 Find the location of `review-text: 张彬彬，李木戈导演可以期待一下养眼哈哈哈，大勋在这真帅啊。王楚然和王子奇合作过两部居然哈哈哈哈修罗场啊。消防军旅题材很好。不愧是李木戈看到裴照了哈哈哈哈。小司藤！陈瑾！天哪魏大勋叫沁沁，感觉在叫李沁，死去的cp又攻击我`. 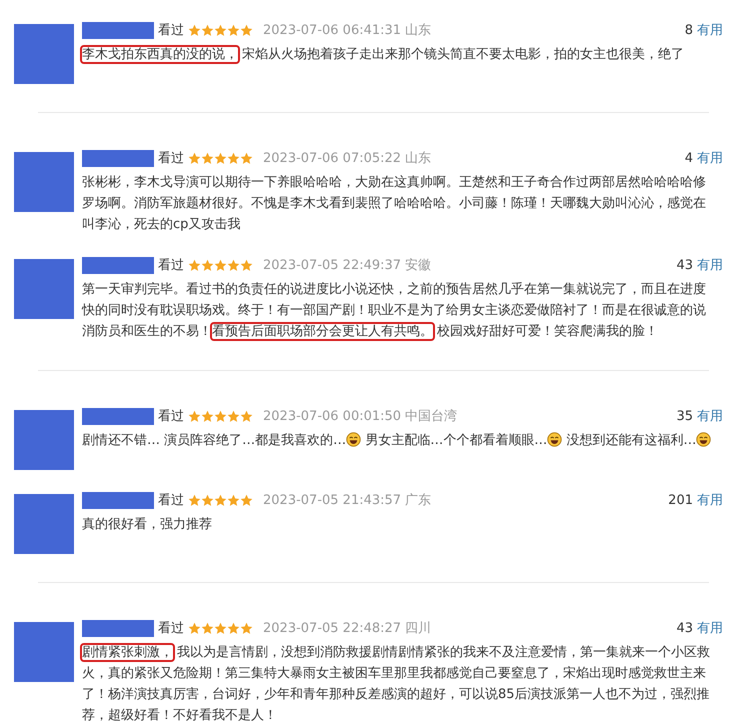

review-text: 张彬彬，李木戈导演可以期待一下养眼哈哈哈，大勋在这真帅啊。王楚然和王子奇合作过两部居然哈哈哈哈修罗场啊。消防军旅题材很好。不愧是李木戈看到裴照了哈哈哈哈。小司藤！陈瑾！天哪魏大勋叫沁沁，感觉在叫李沁，死去的cp又攻击我 is located at coordinates (394, 204).